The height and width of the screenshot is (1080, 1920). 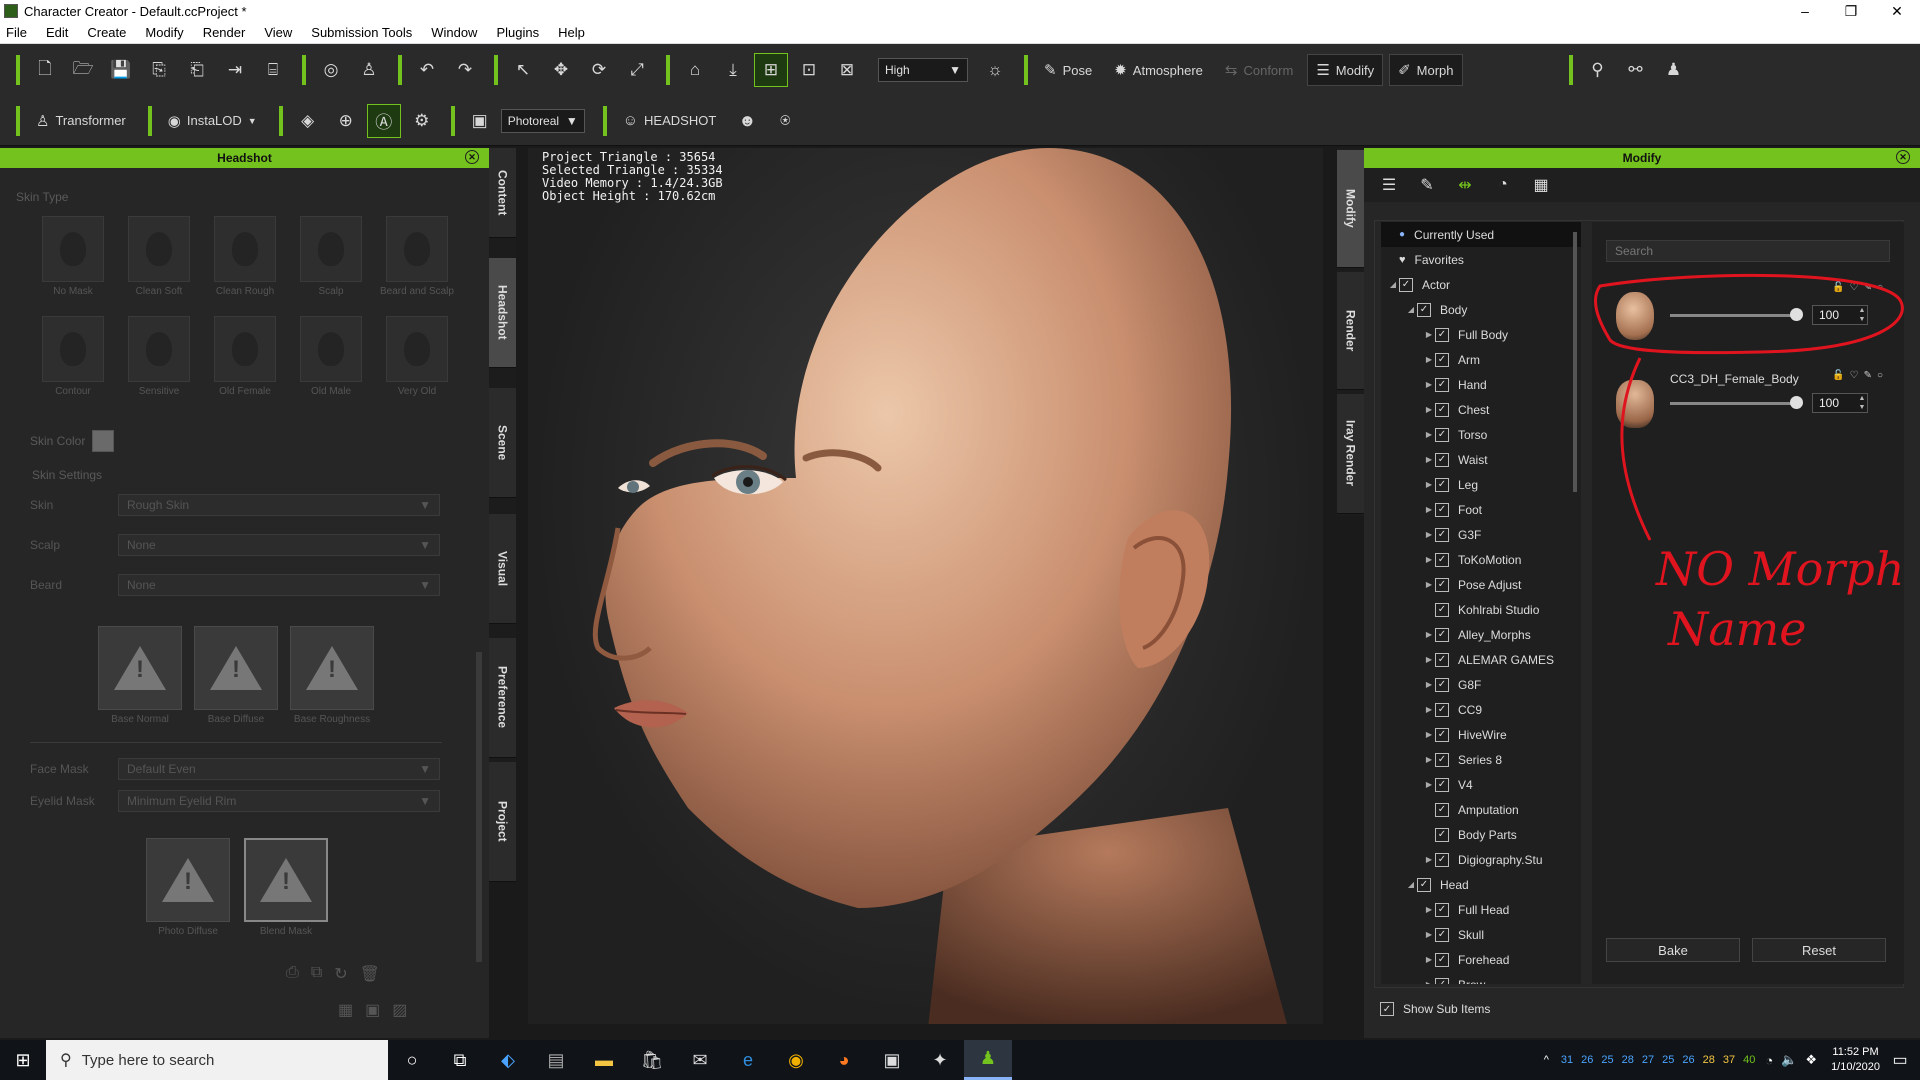 I want to click on scalp-dropdown: None ▼, so click(x=279, y=545).